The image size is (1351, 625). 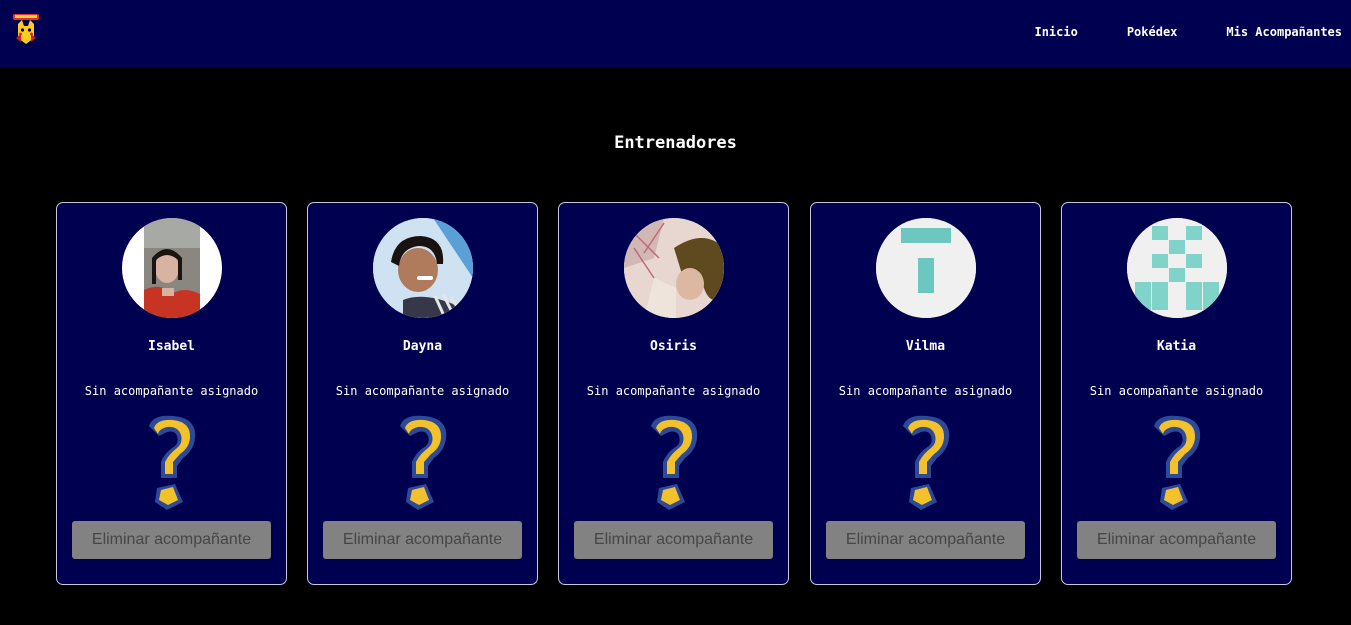 I want to click on trainer-name: Isabel, so click(x=171, y=346).